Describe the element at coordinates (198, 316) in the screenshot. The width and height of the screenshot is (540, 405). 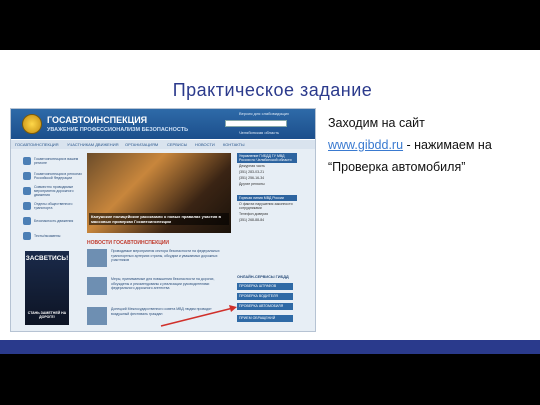
I see `pointer-arrow-icon` at that location.